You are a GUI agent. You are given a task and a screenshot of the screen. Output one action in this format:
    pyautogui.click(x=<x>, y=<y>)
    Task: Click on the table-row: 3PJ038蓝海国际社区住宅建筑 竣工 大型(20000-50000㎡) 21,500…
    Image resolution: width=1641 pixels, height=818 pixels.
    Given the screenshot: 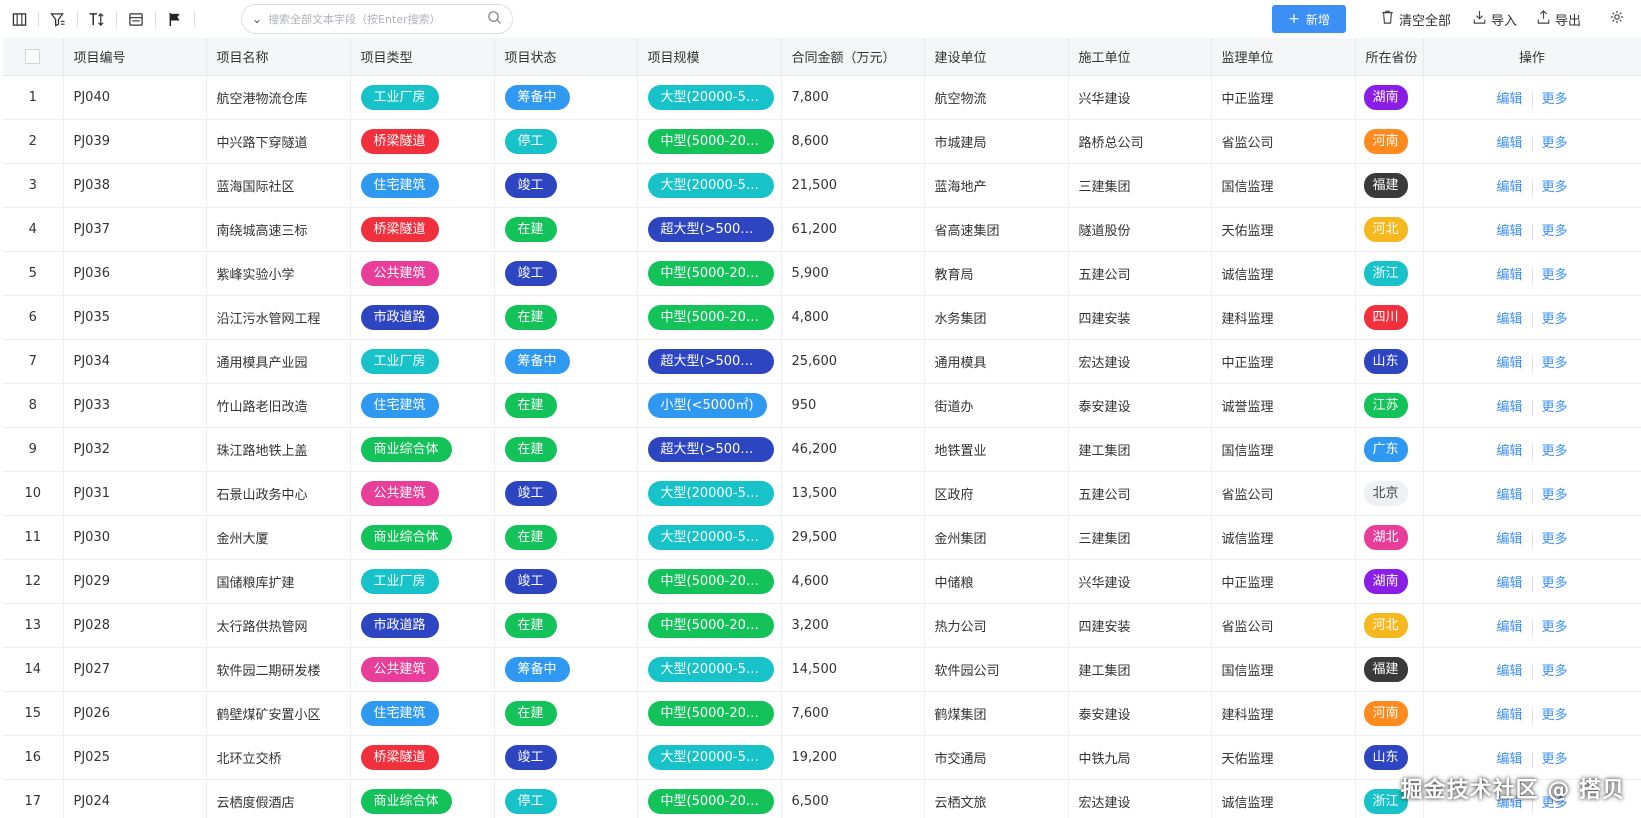 What is the action you would take?
    pyautogui.click(x=822, y=185)
    